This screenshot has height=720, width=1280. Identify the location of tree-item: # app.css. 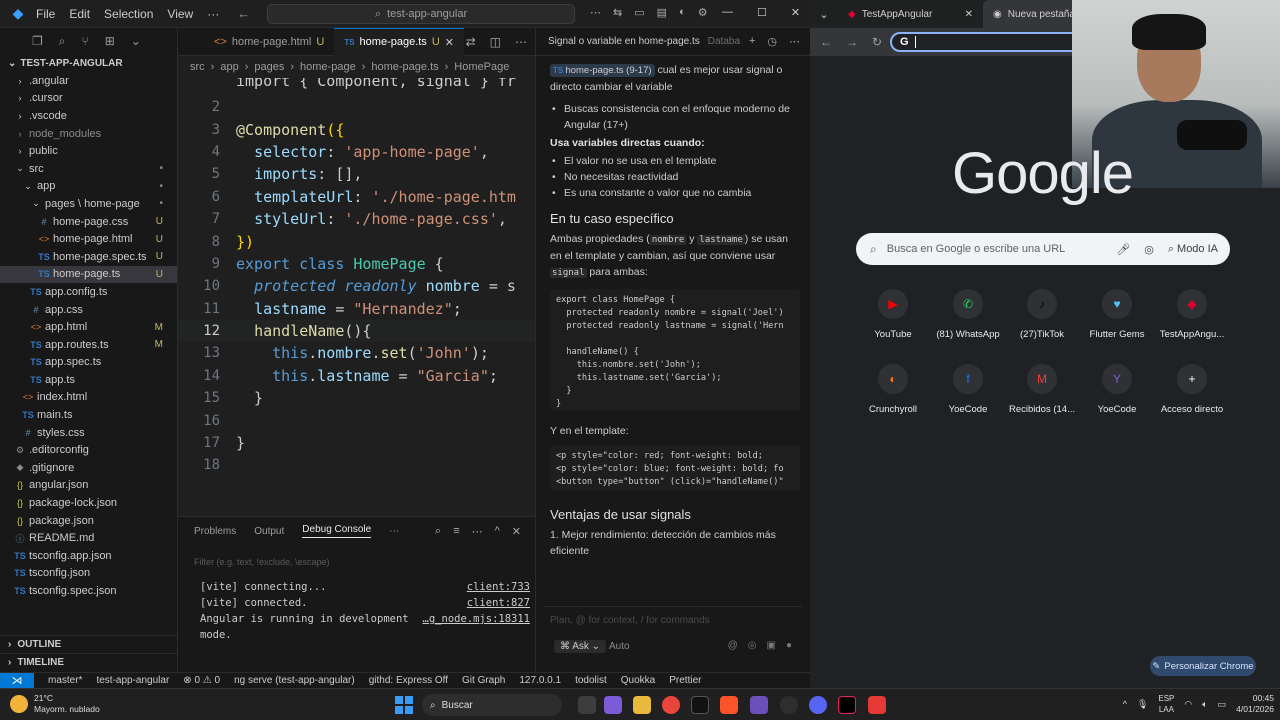
(88, 310).